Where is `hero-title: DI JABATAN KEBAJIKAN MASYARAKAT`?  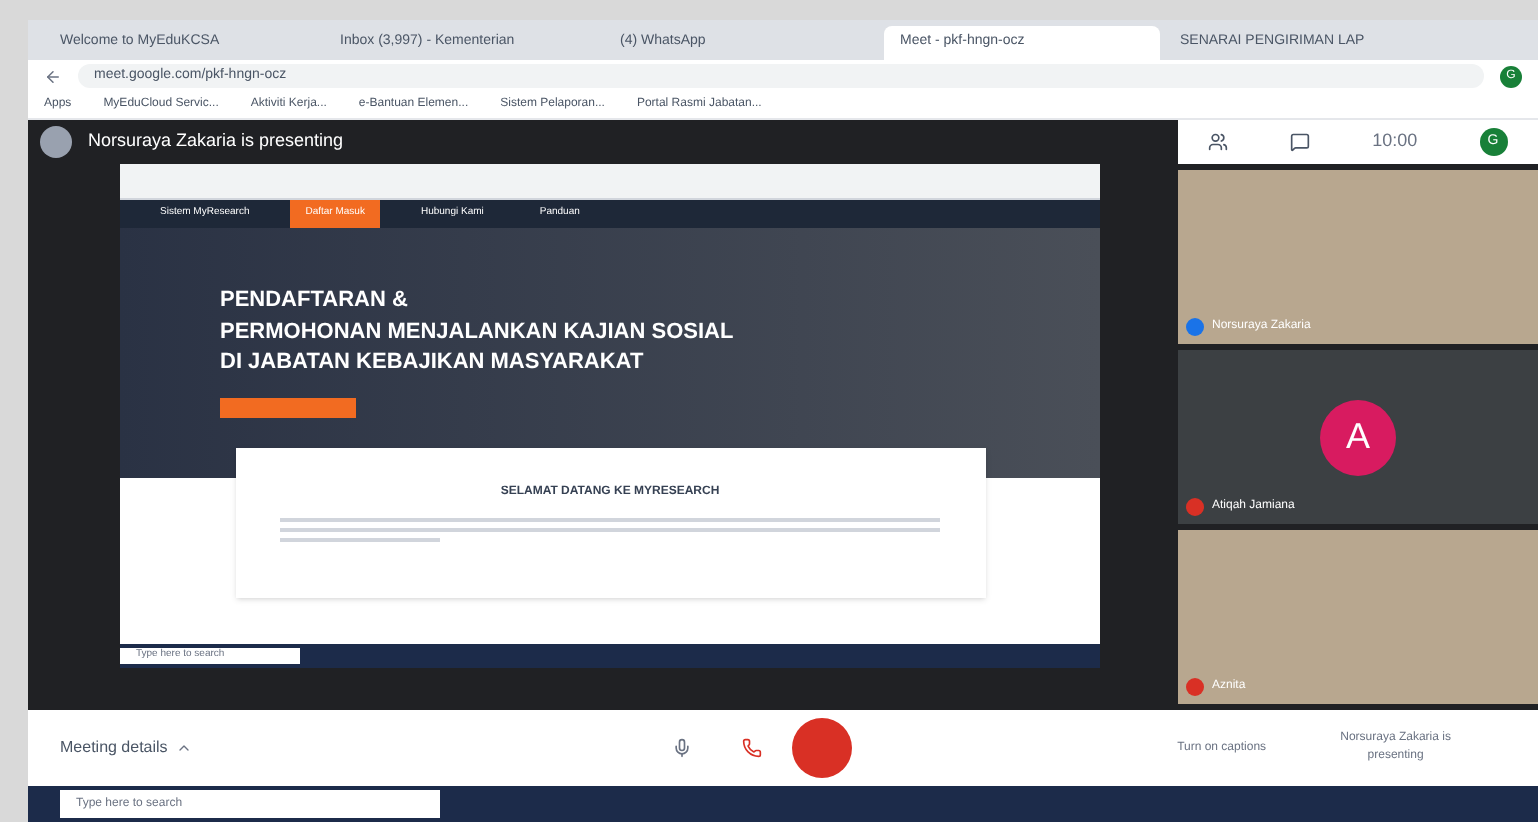 hero-title: DI JABATAN KEBAJIKAN MASYARAKAT is located at coordinates (433, 364).